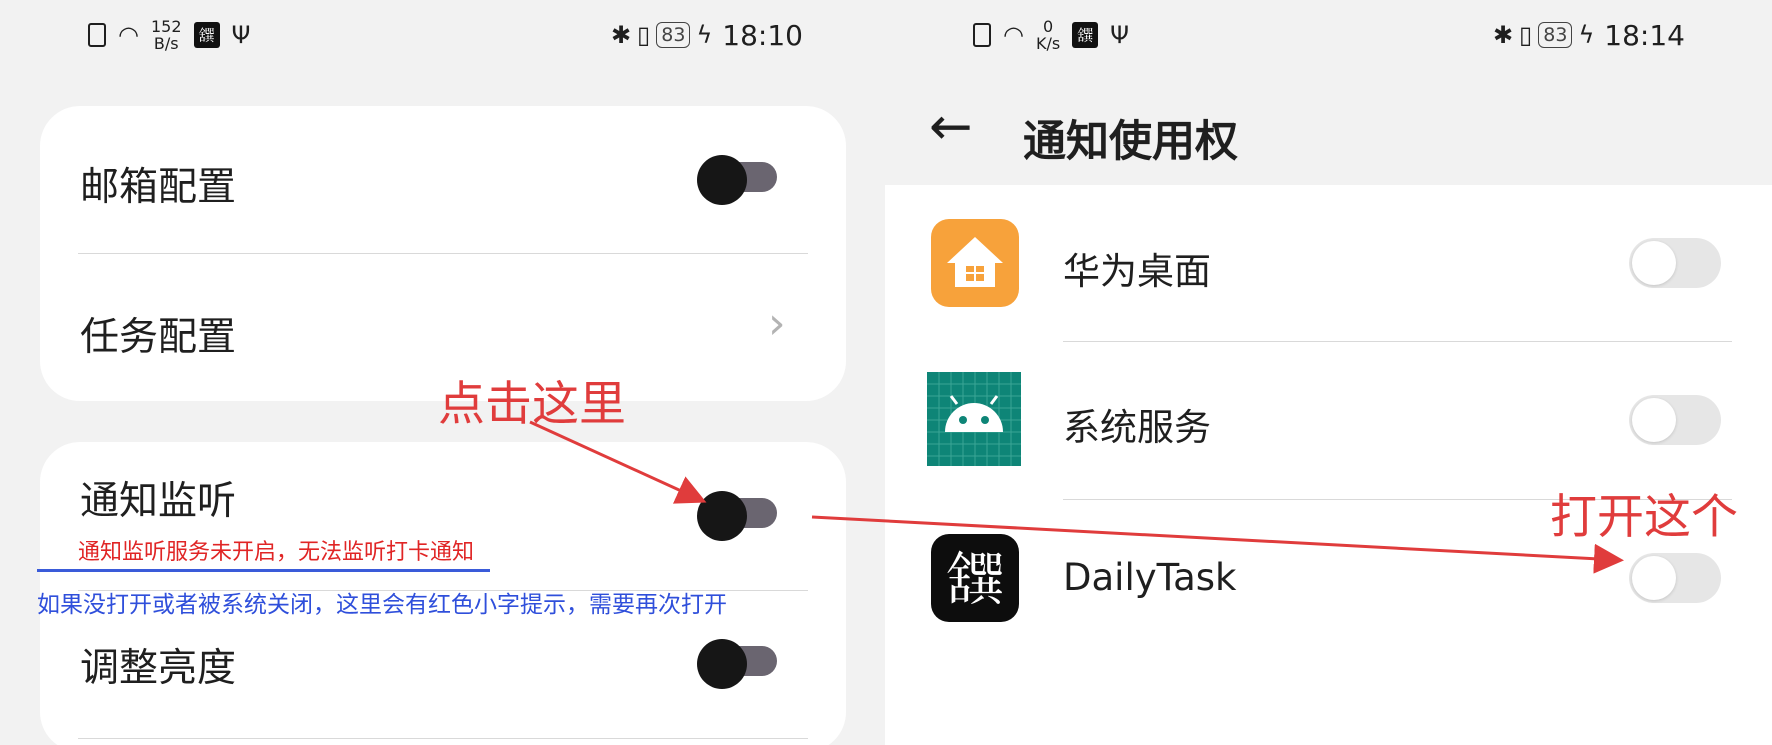  I want to click on app-label: 系统服务, so click(1137, 427).